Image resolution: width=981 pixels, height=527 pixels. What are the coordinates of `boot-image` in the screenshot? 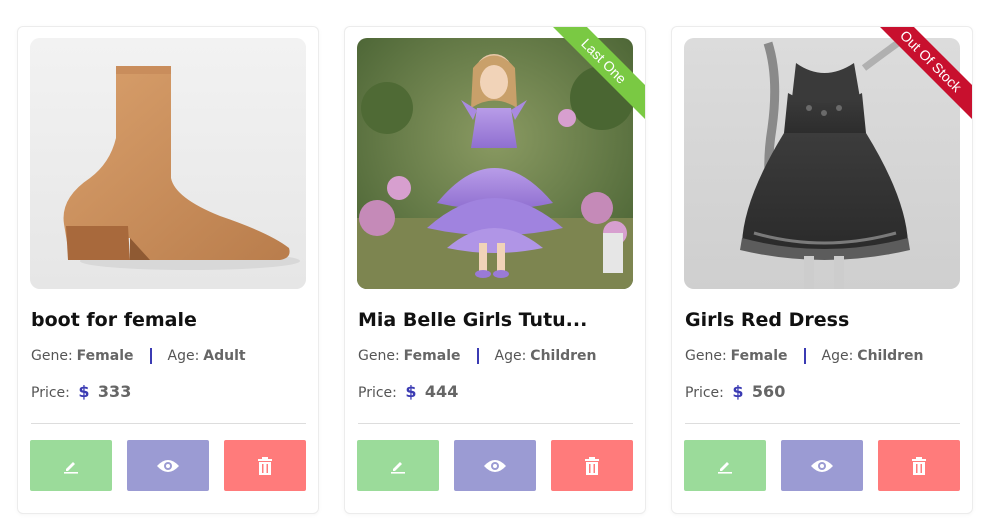 It's located at (168, 163).